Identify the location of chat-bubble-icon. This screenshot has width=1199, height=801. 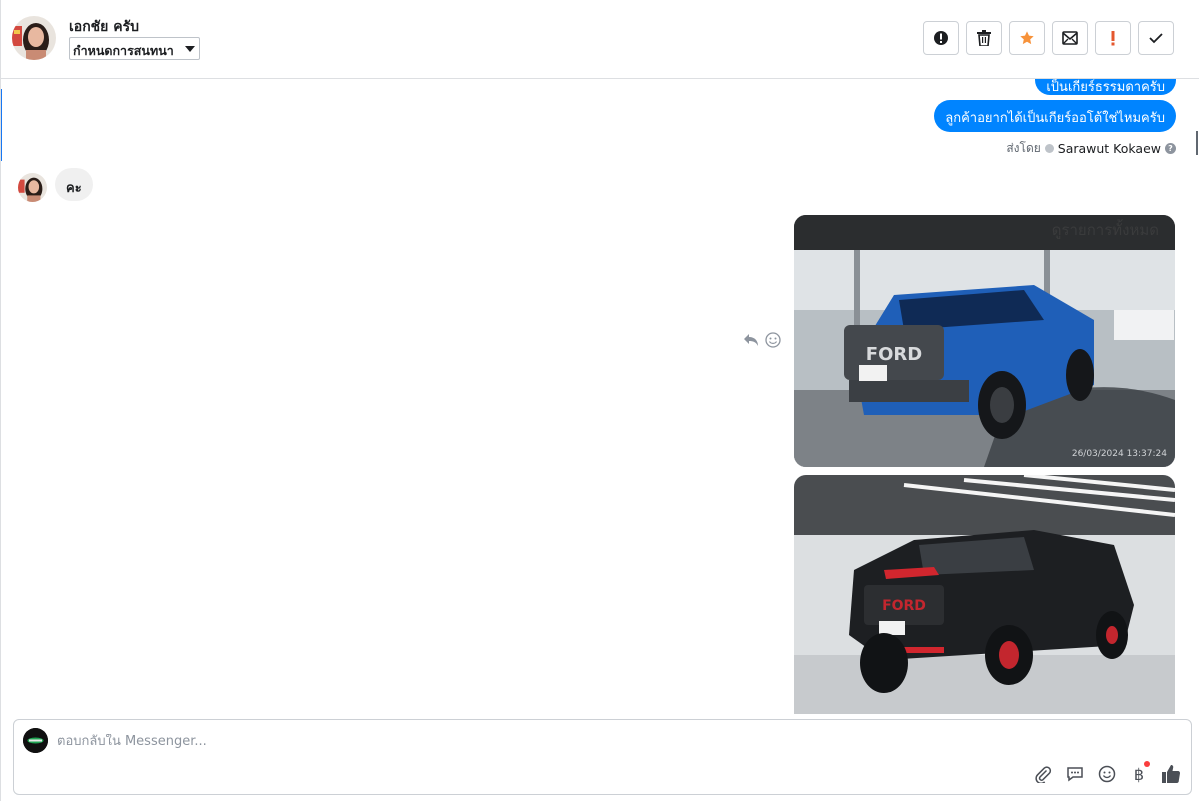
(1075, 774).